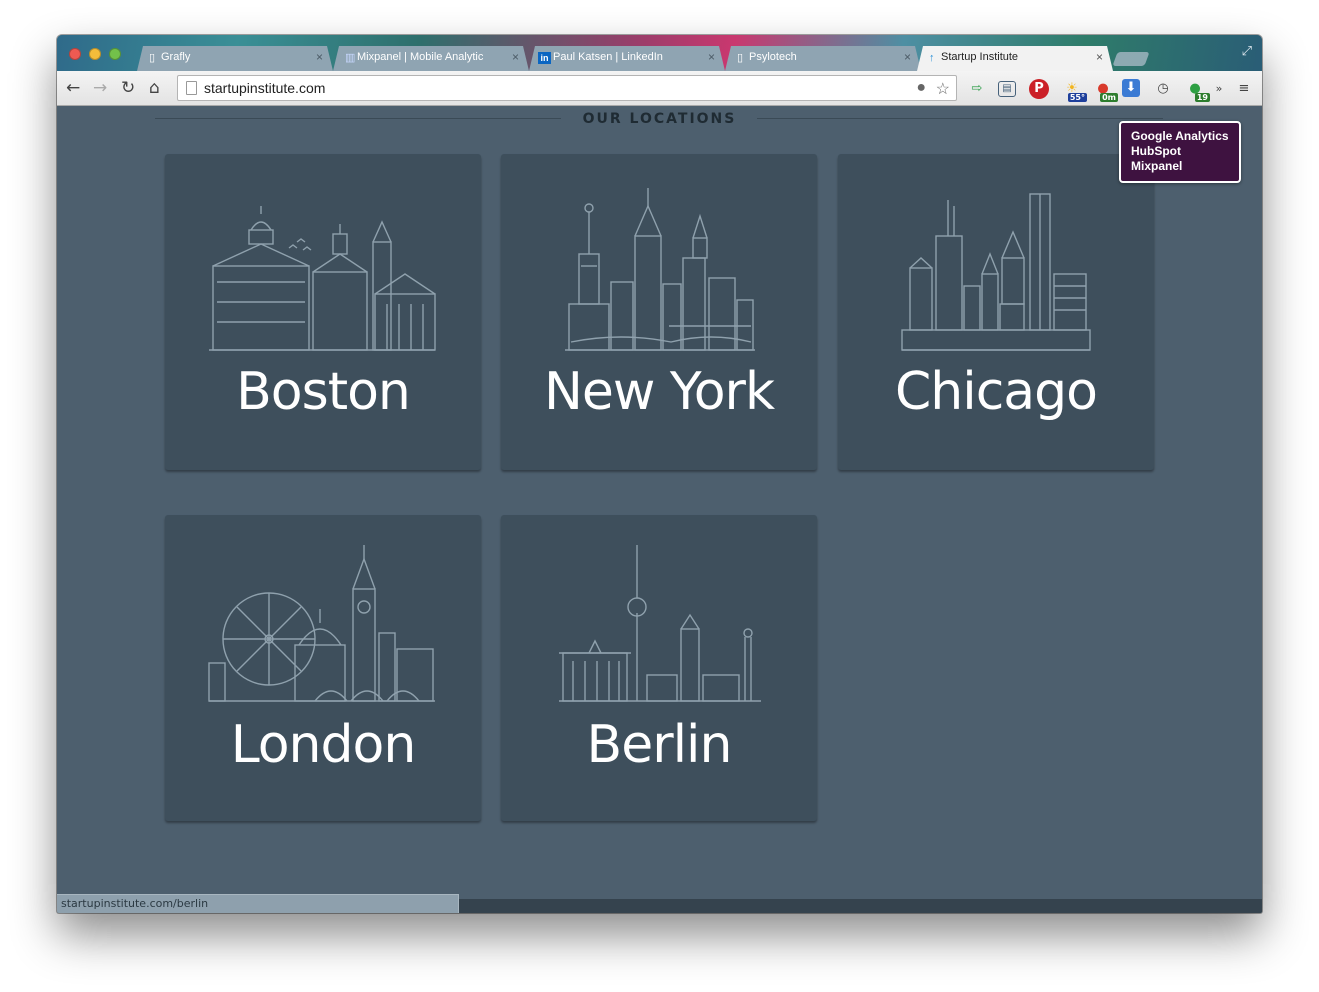 This screenshot has height=992, width=1319. Describe the element at coordinates (567, 88) in the screenshot. I see `address-bar: startupinstitute.com ● ☆` at that location.